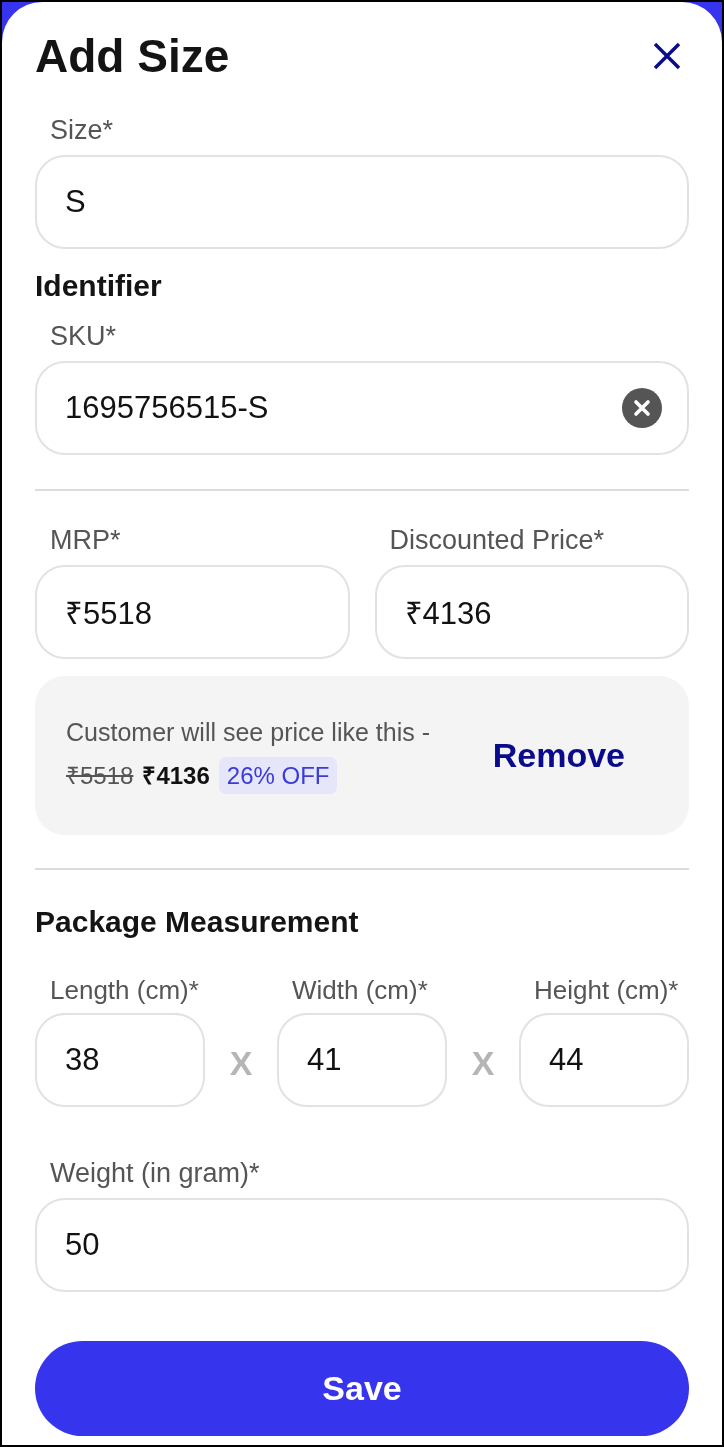 Image resolution: width=724 pixels, height=1447 pixels. Describe the element at coordinates (85, 540) in the screenshot. I see `price-label: MRP*` at that location.